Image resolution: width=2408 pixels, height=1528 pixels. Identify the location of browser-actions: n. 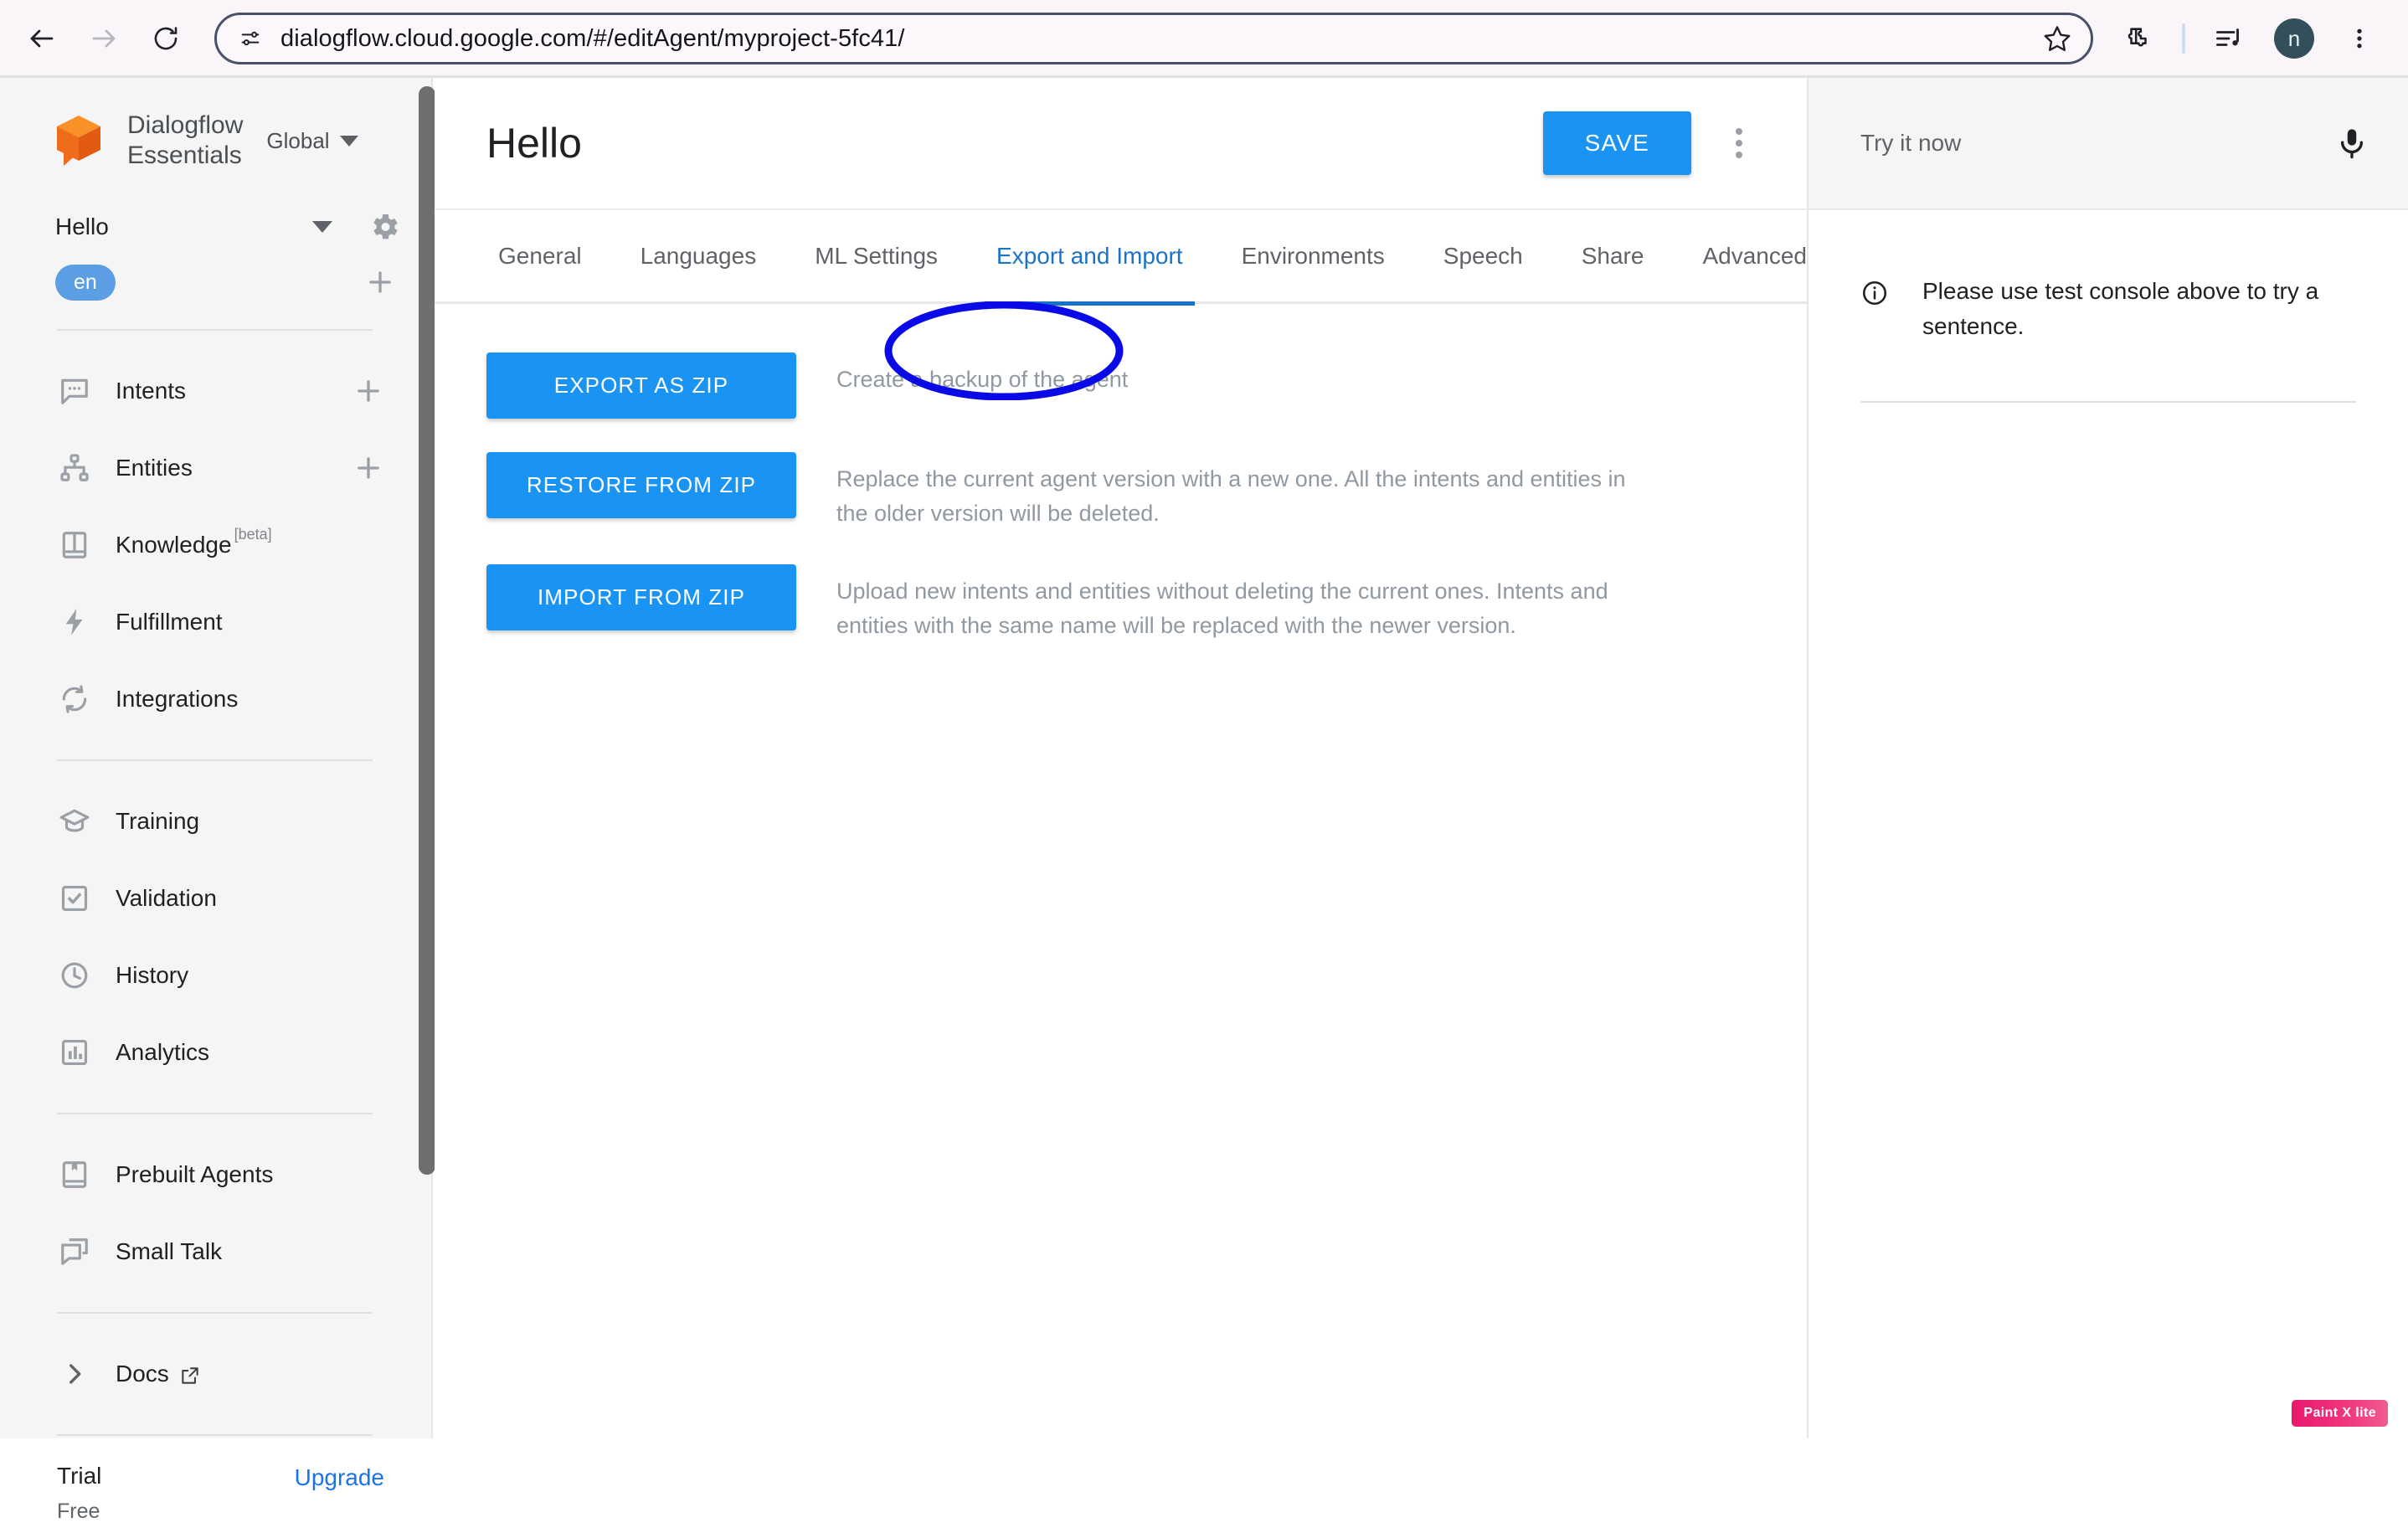
(2249, 38).